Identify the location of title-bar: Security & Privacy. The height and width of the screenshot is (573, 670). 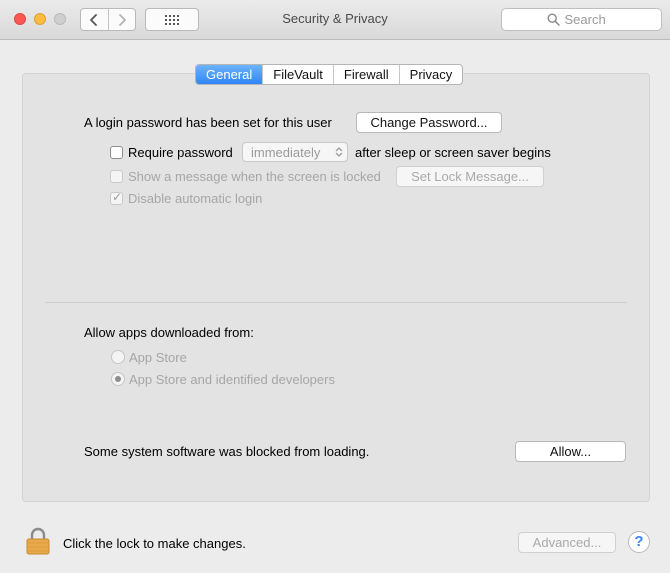
(335, 20).